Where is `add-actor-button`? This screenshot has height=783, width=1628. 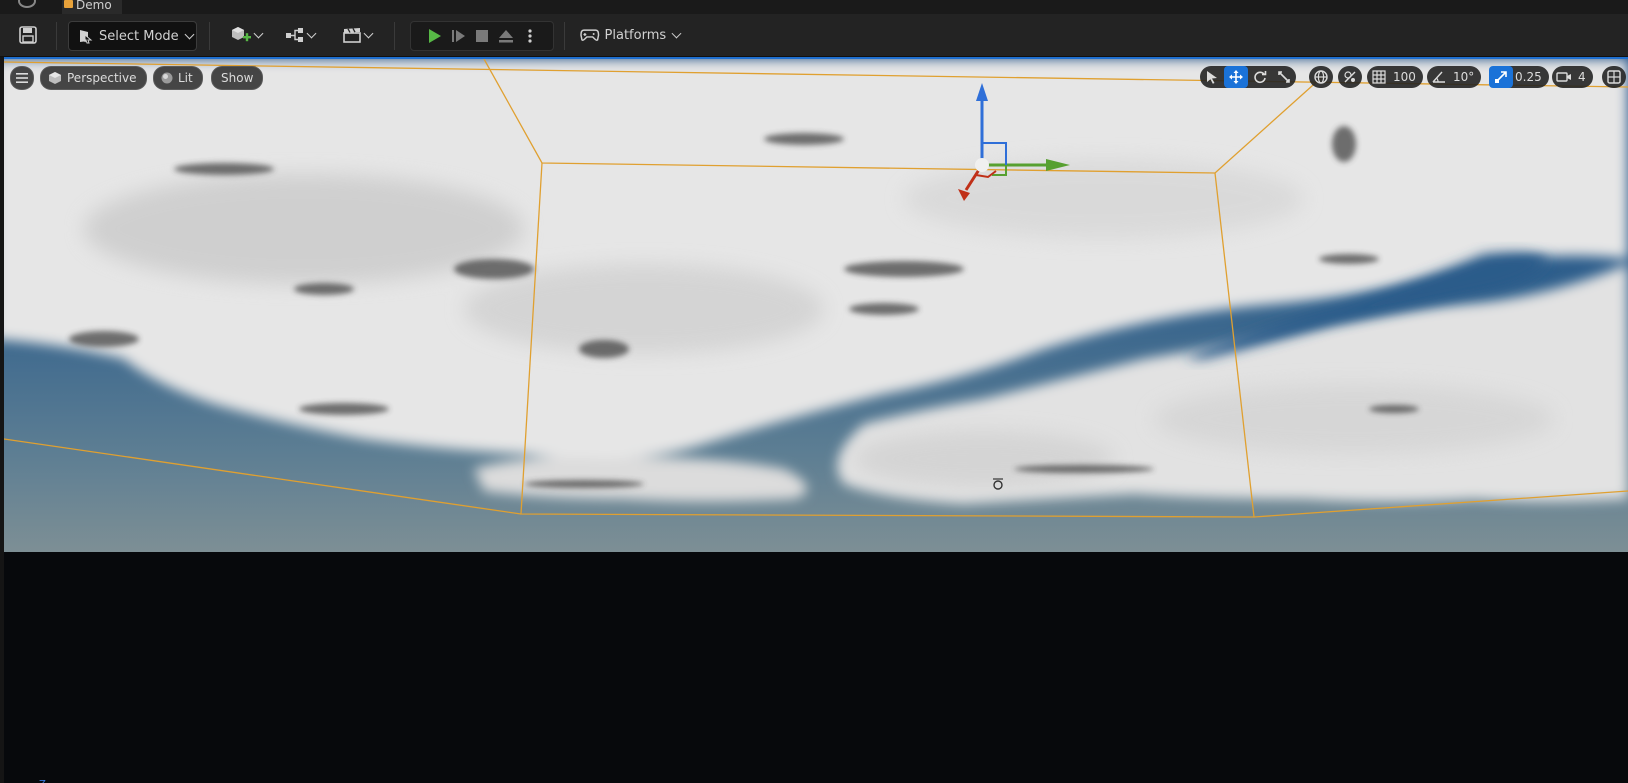 add-actor-button is located at coordinates (246, 35).